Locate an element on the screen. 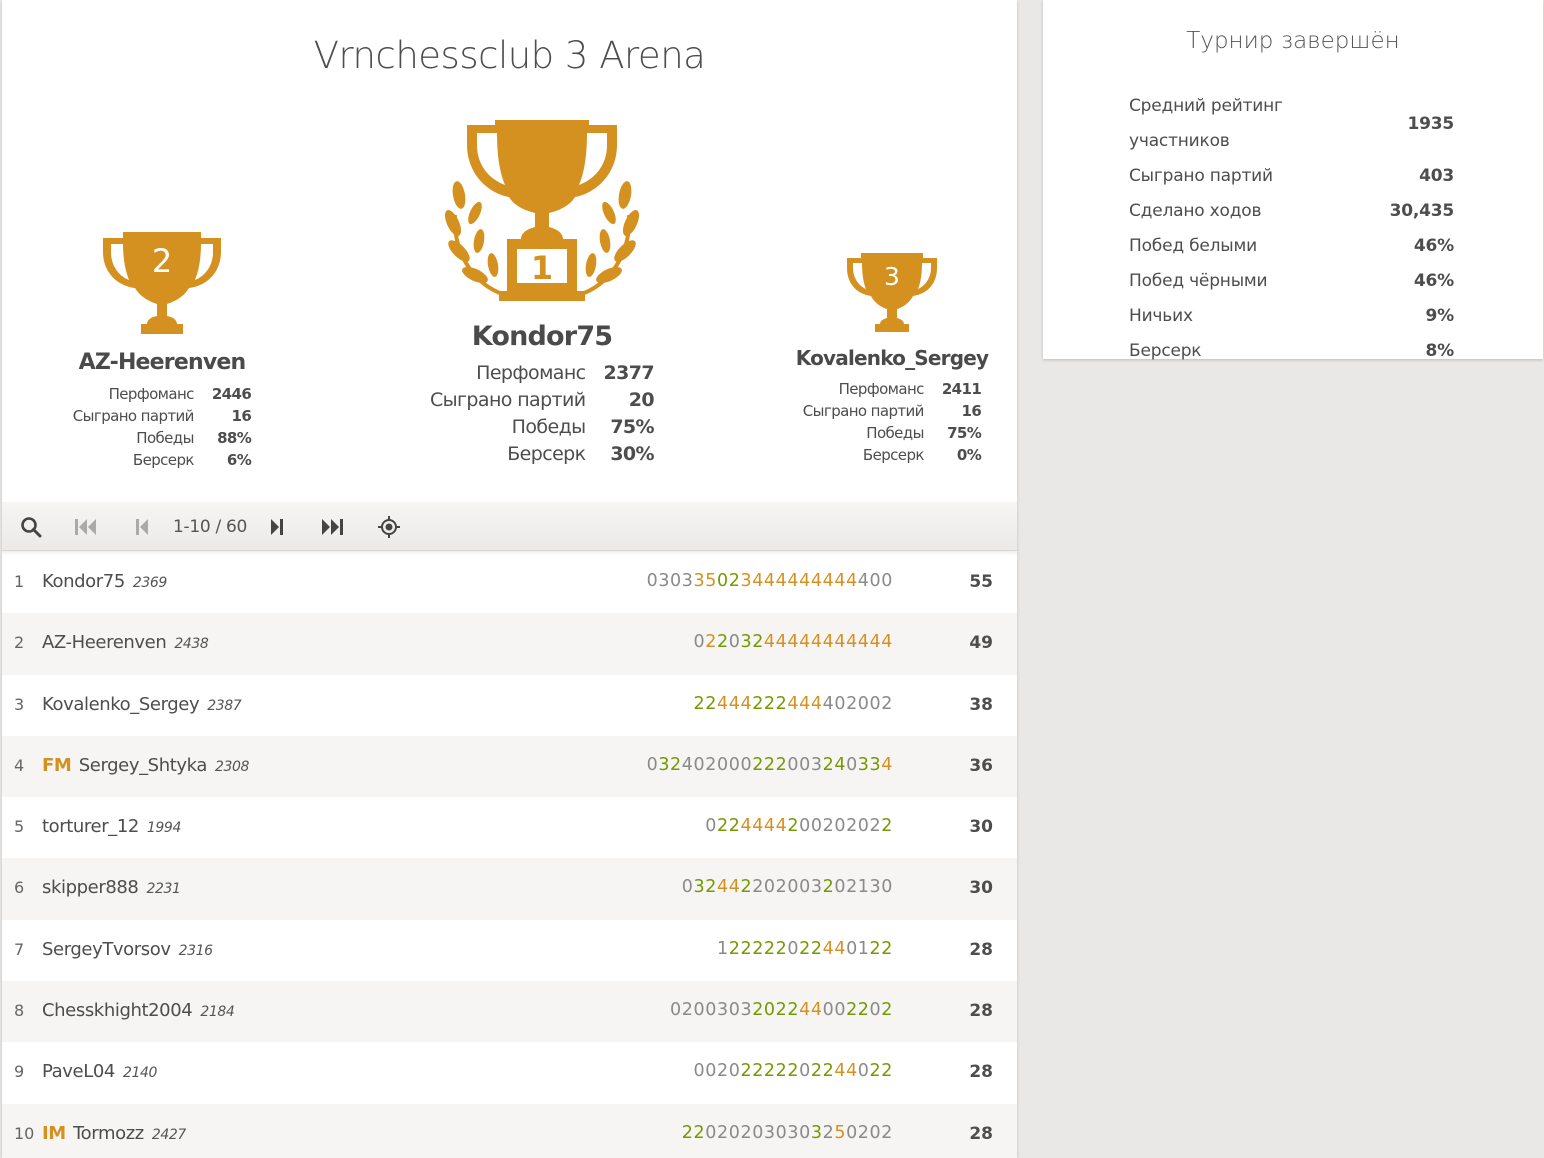 The height and width of the screenshot is (1158, 1544). row-player: FM Sergey_Shtyka 2308 is located at coordinates (145, 765).